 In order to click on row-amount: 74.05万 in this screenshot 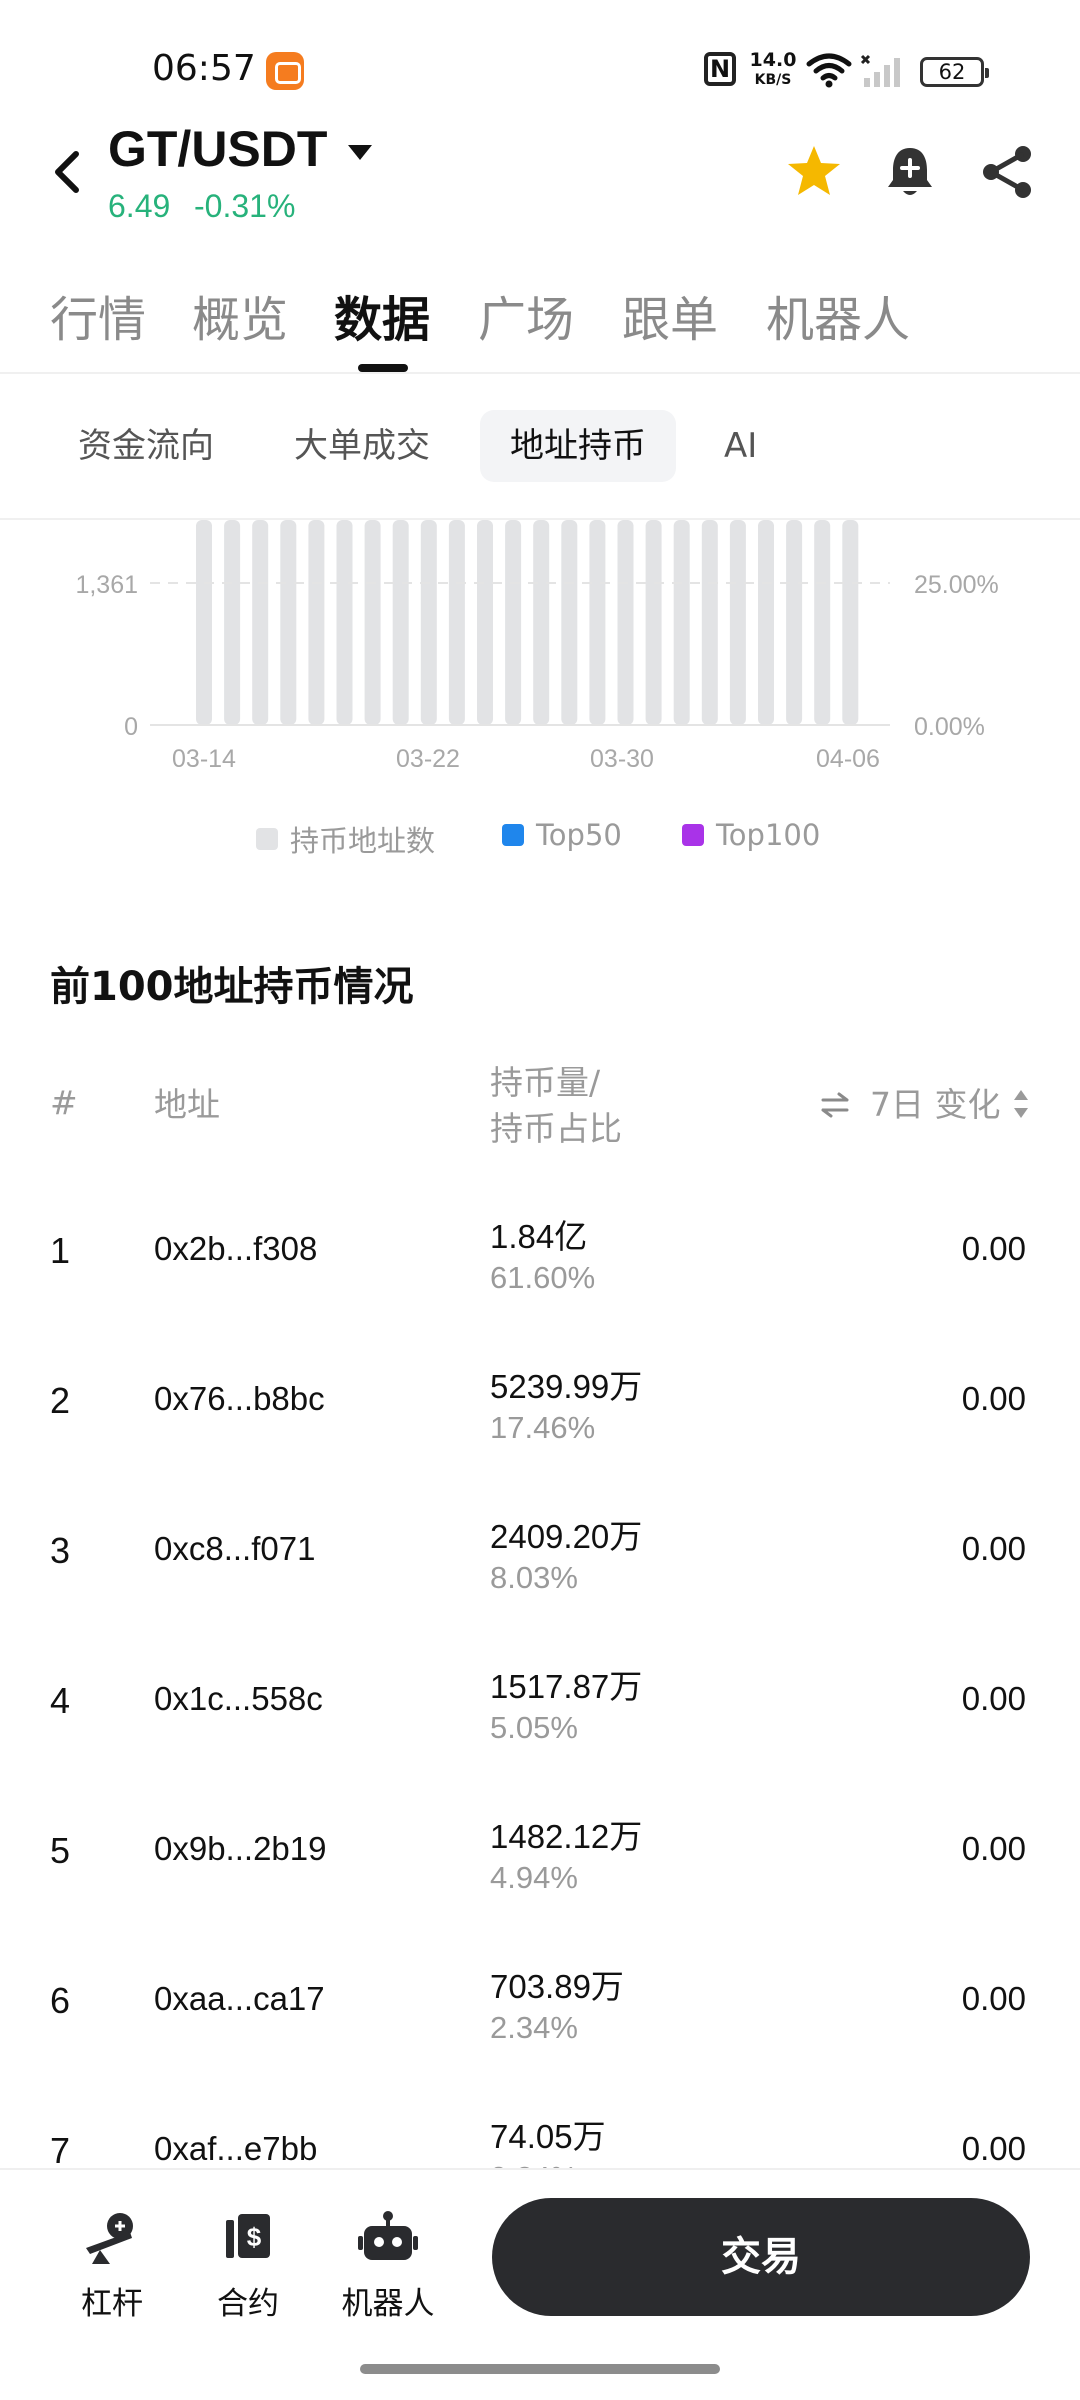, I will do `click(548, 2136)`.